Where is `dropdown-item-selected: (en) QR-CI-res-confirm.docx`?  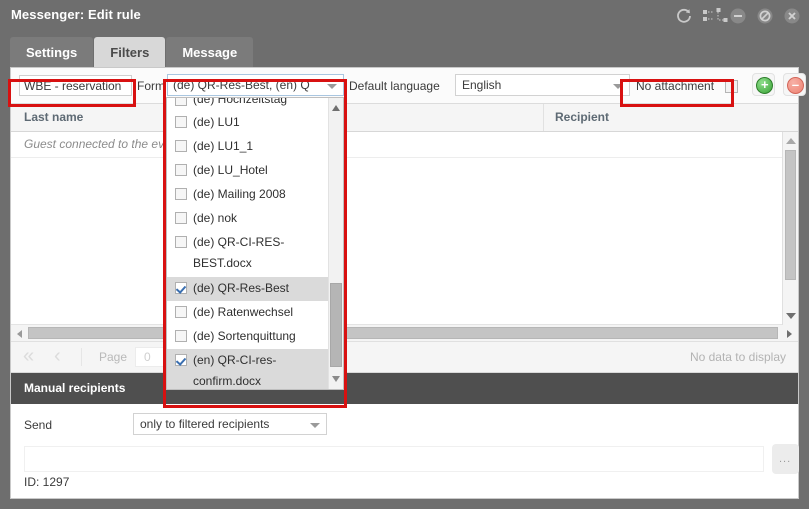 dropdown-item-selected: (en) QR-CI-res-confirm.docx is located at coordinates (255, 369).